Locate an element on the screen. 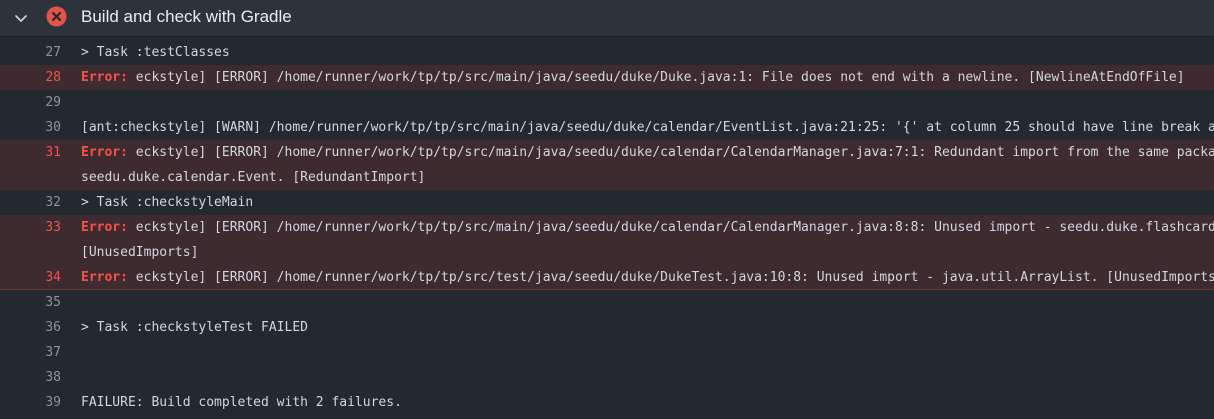 The width and height of the screenshot is (1214, 419). log-line: 38 is located at coordinates (607, 377).